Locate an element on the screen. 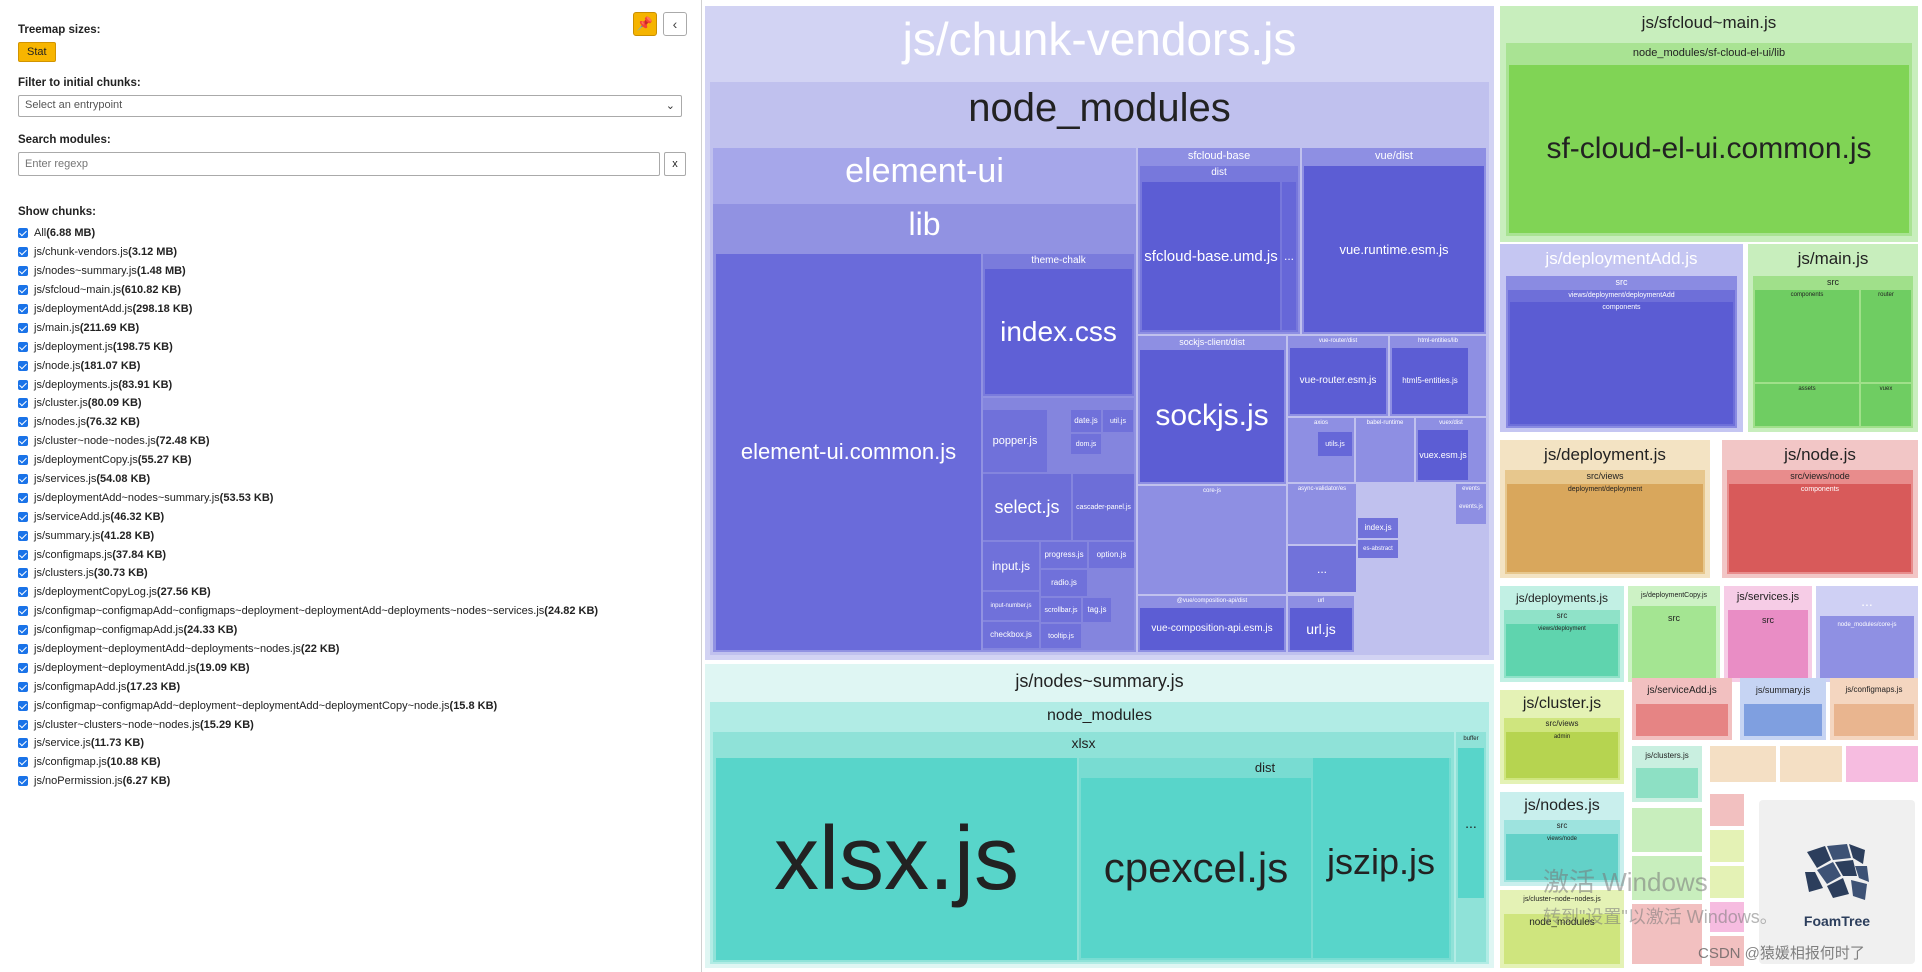 Image resolution: width=1922 pixels, height=972 pixels. group-deployment-copy: js/deploymentCopy.js src is located at coordinates (1674, 634).